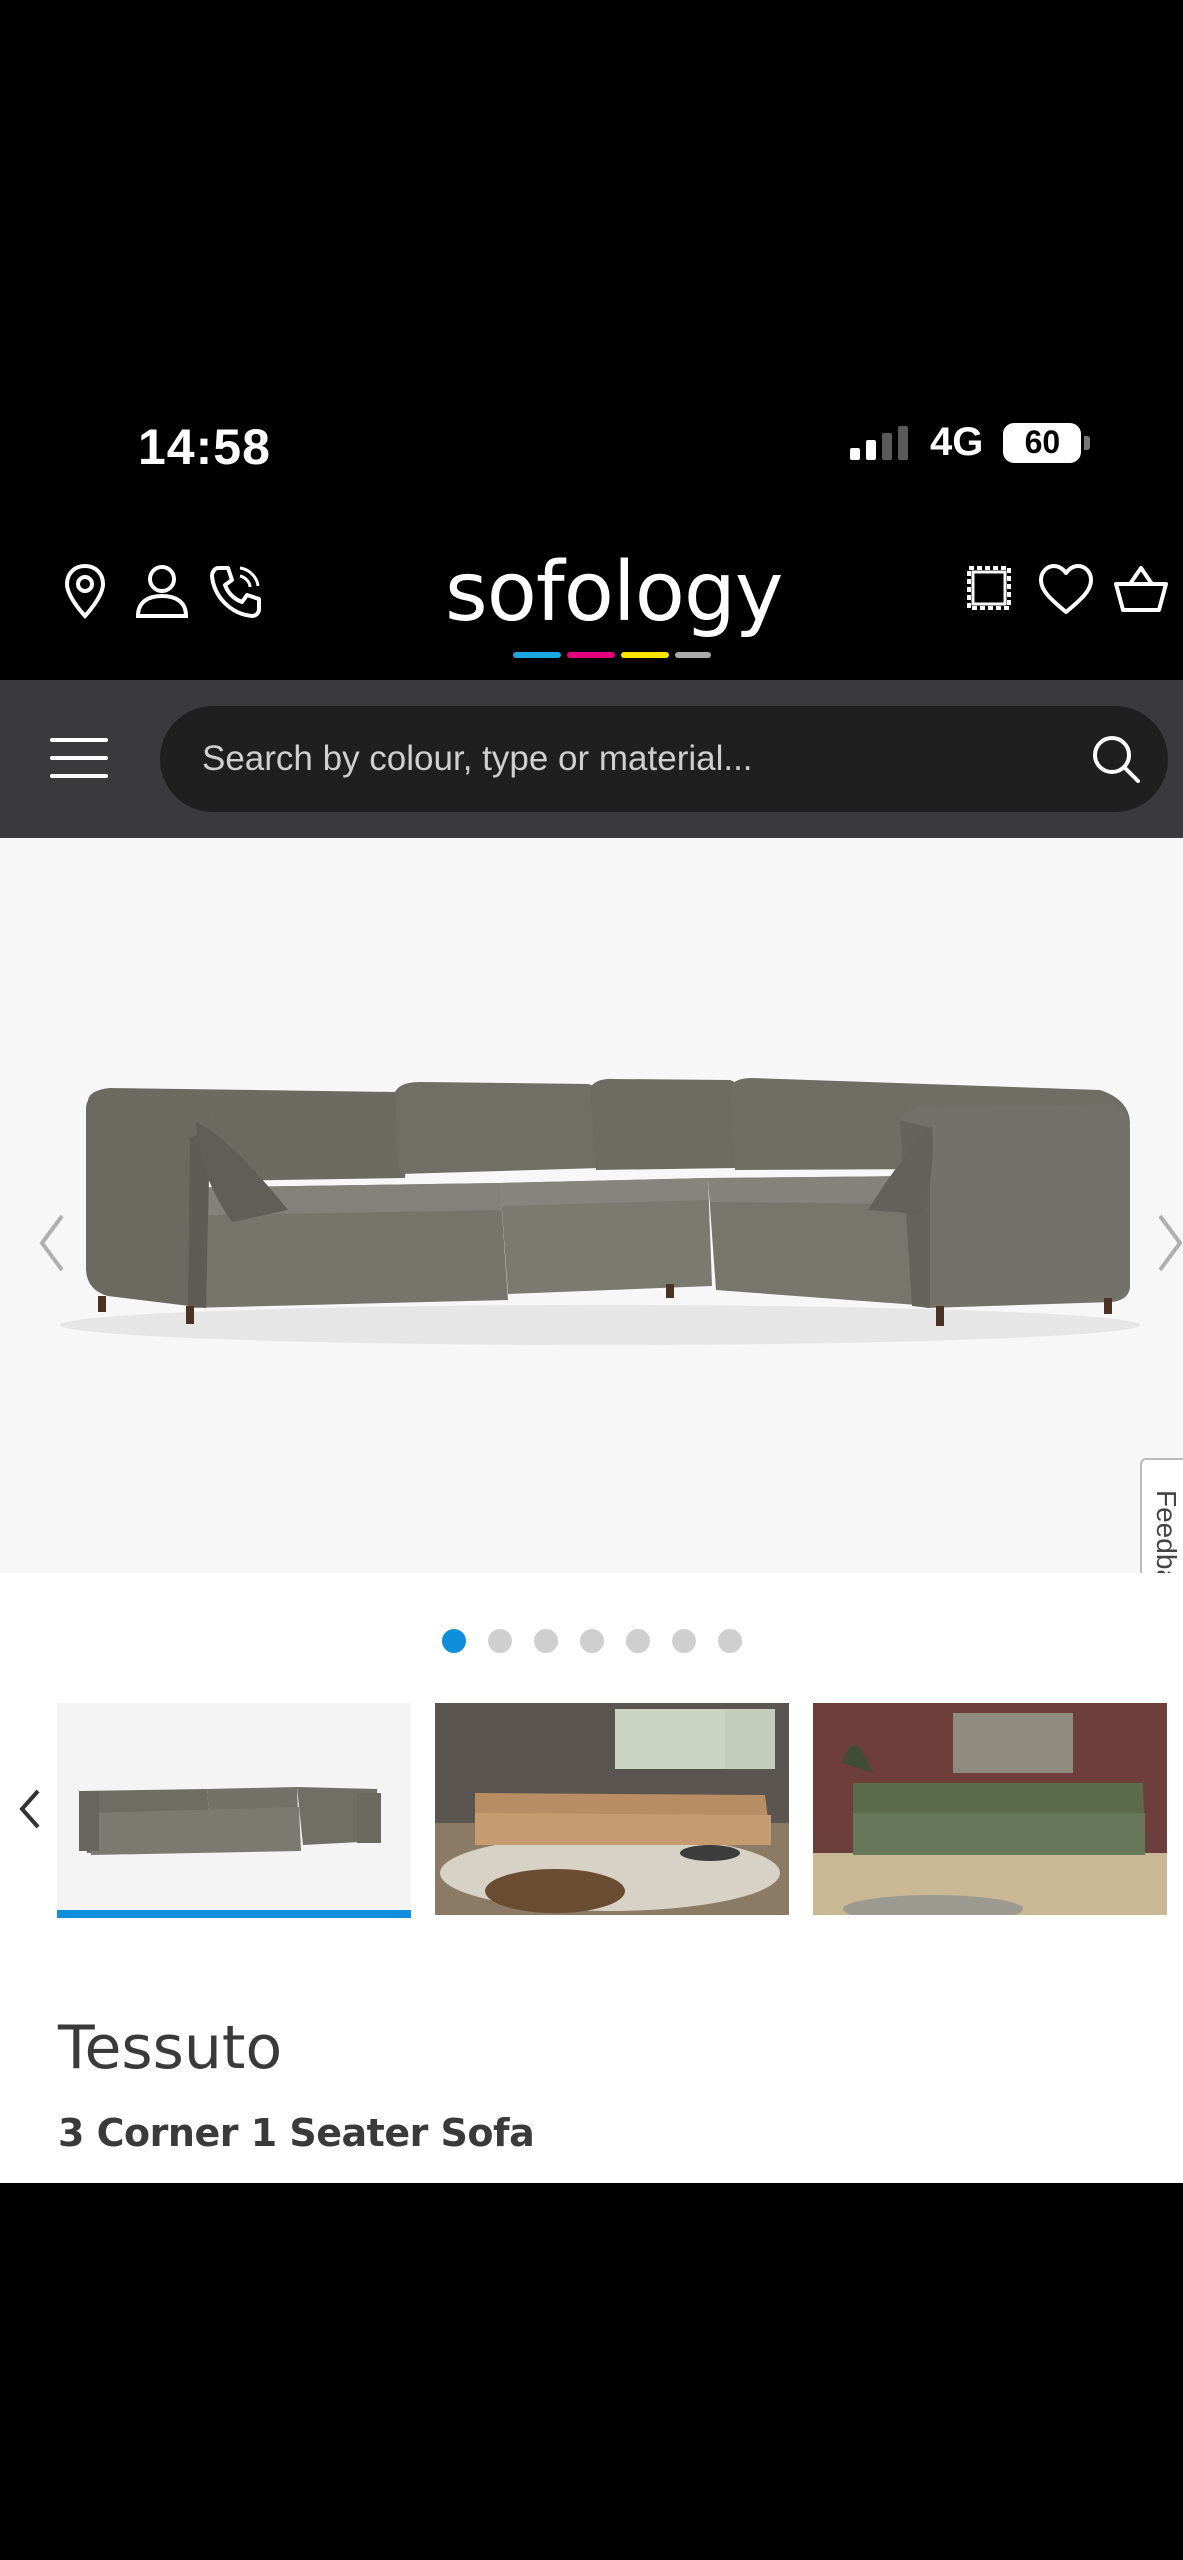  What do you see at coordinates (1161, 1515) in the screenshot?
I see `feedback-tab: Feedback` at bounding box center [1161, 1515].